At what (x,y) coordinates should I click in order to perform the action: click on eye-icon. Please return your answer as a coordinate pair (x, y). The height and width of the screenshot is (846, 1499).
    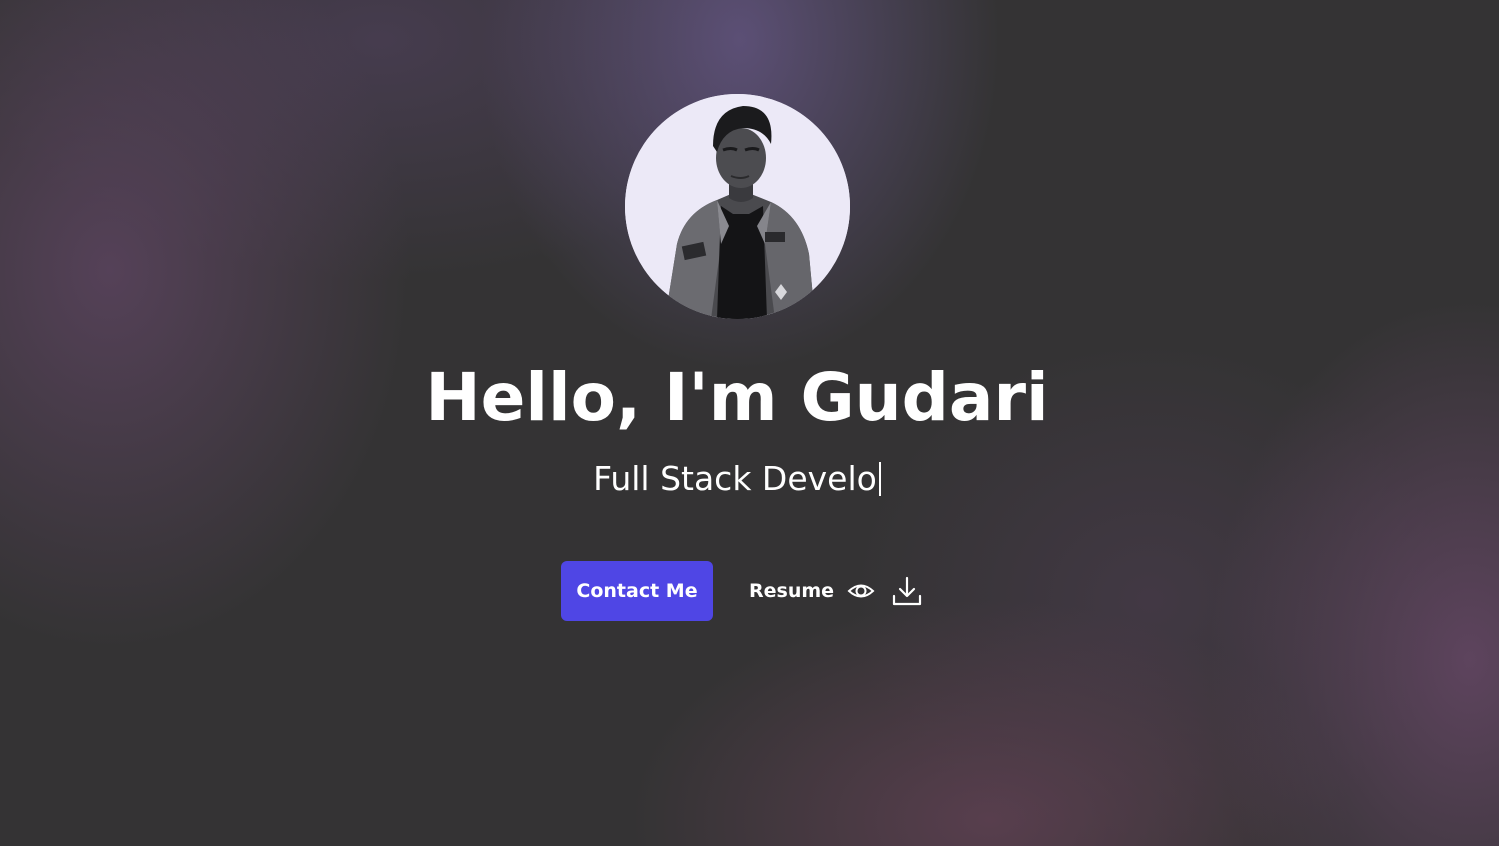
    Looking at the image, I should click on (861, 591).